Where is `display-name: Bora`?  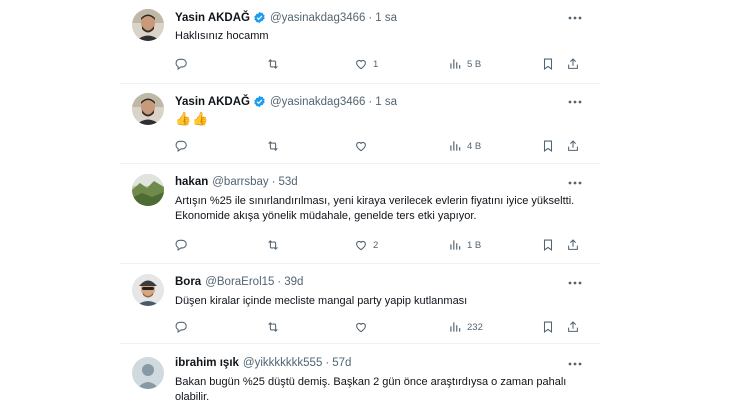
display-name: Bora is located at coordinates (188, 282).